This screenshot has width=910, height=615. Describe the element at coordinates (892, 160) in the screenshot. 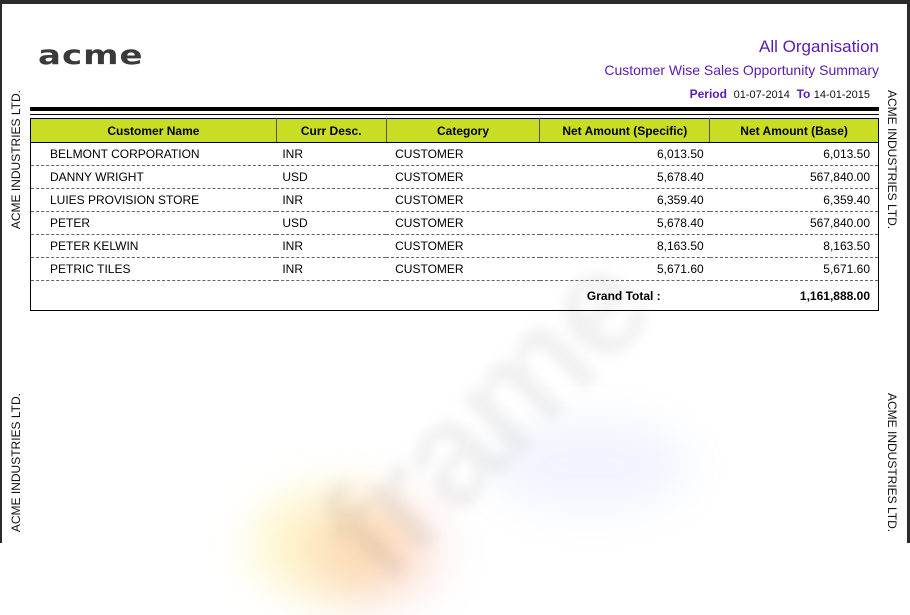

I see `side-label-right-top: ACME INDUSTRIES LTD.` at that location.